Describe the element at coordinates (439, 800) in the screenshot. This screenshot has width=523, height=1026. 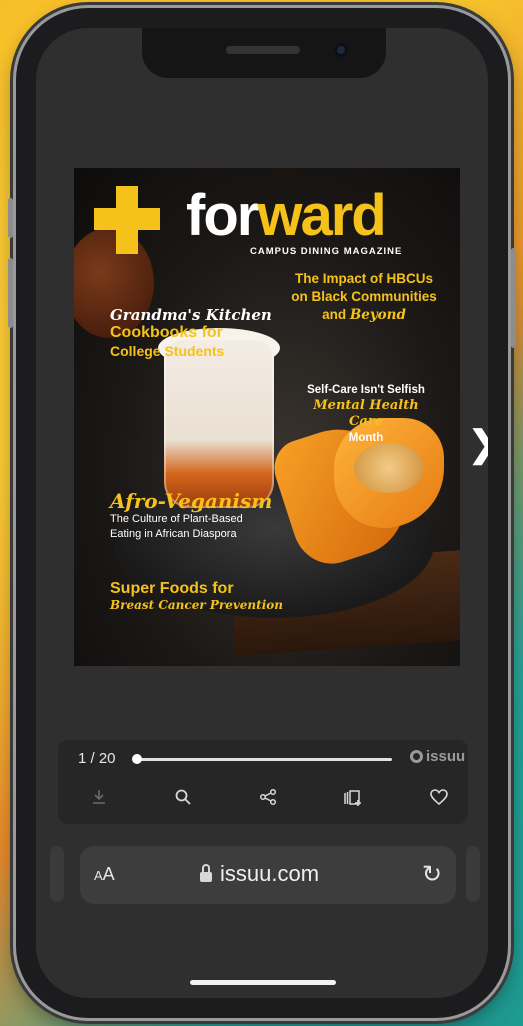
I see `heart-icon` at that location.